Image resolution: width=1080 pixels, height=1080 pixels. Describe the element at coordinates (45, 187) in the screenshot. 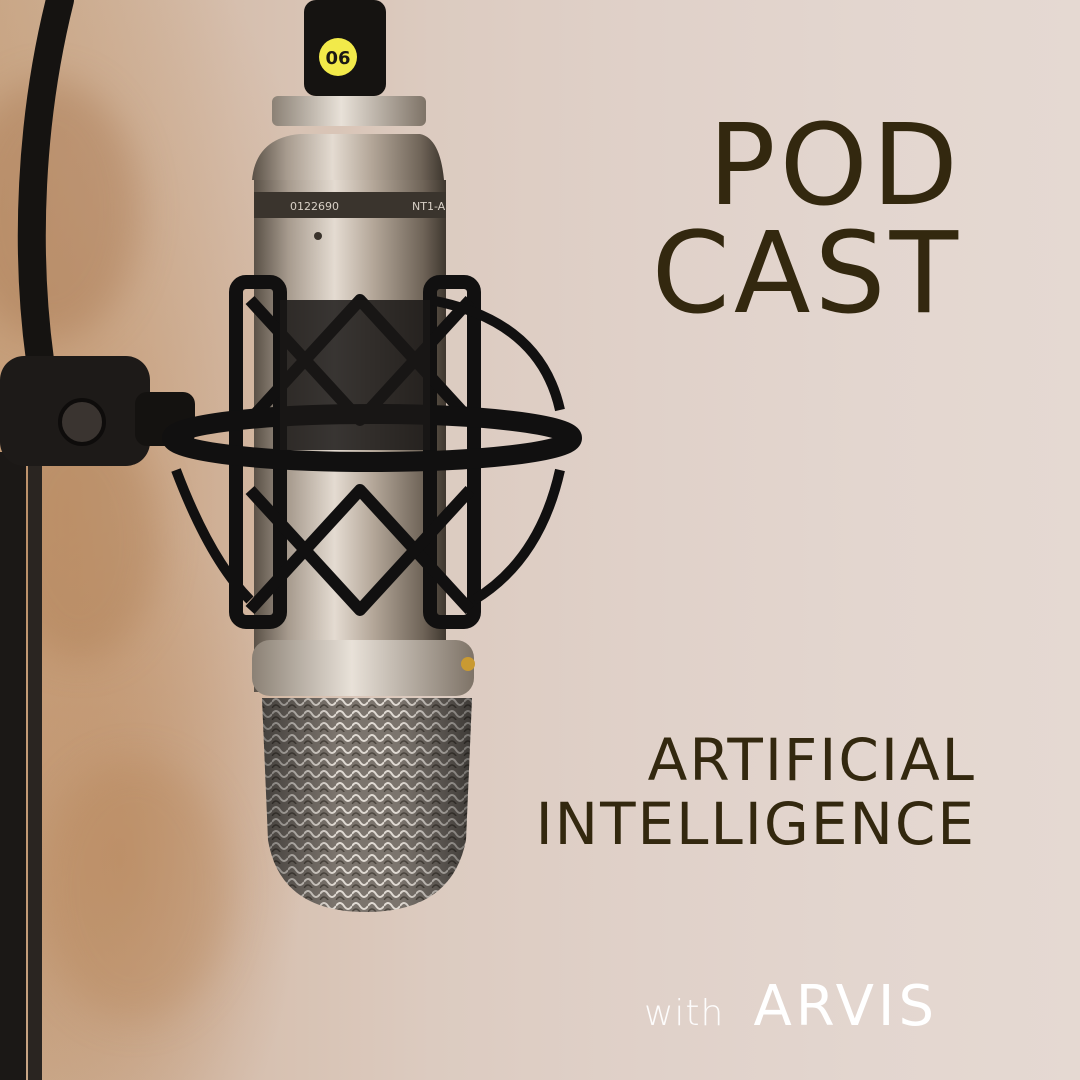

I see `cable` at that location.